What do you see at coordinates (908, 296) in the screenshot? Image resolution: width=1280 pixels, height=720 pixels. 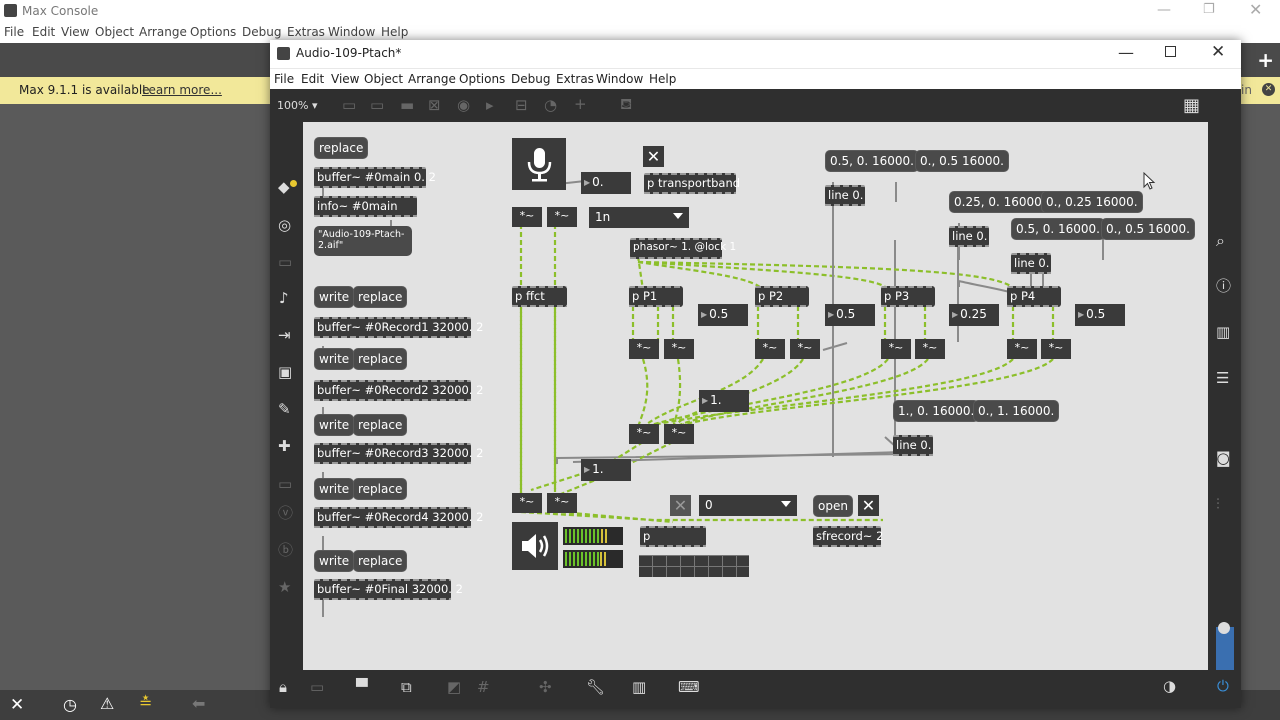 I see `p3-subpatcher: p P3` at bounding box center [908, 296].